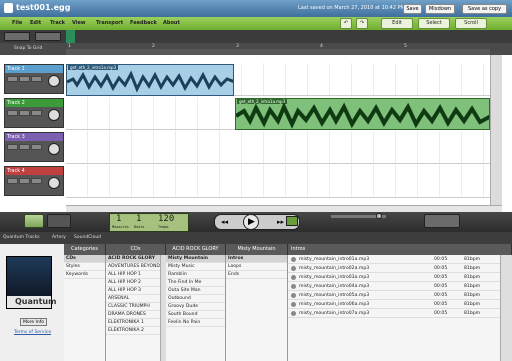  What do you see at coordinates (434, 23) in the screenshot?
I see `select-mode-button: Select` at bounding box center [434, 23].